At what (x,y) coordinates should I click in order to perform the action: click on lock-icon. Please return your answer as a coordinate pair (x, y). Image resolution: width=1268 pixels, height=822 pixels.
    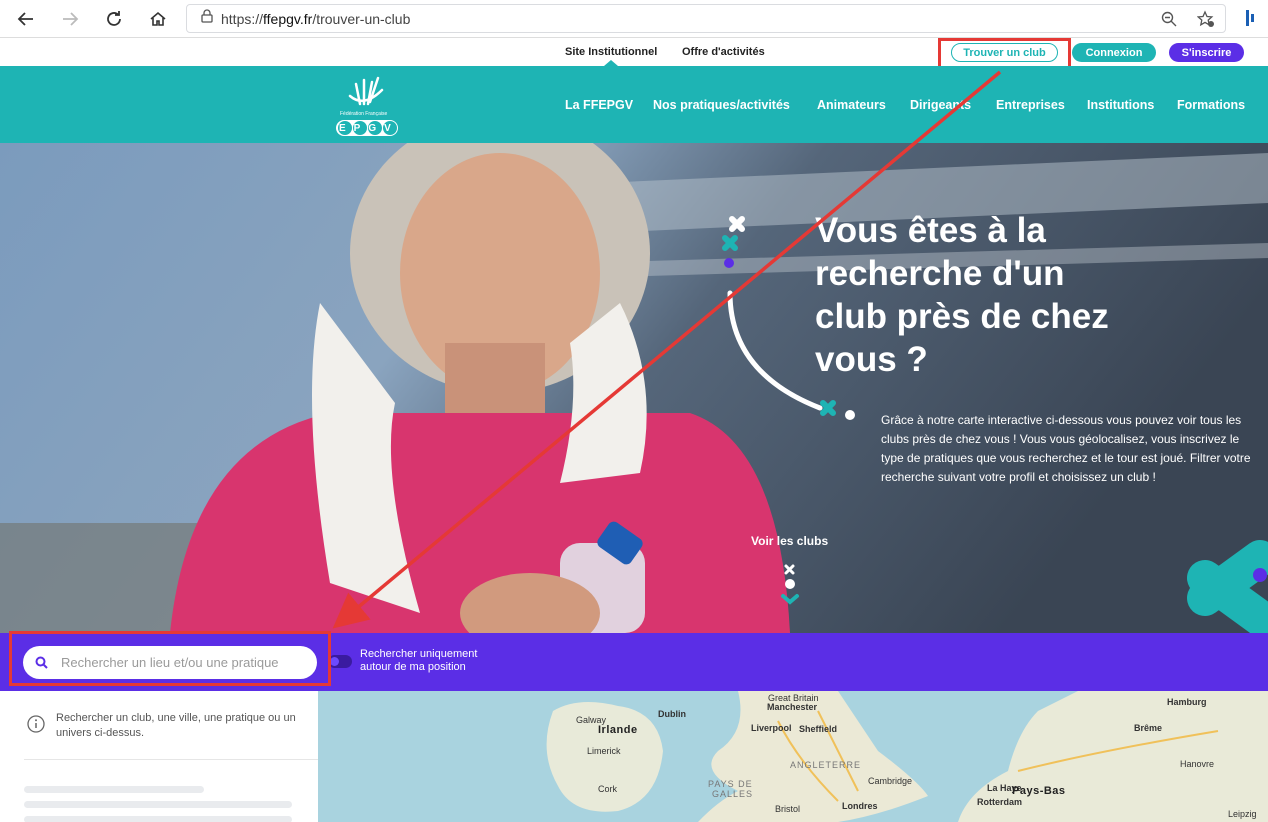
    Looking at the image, I should click on (207, 18).